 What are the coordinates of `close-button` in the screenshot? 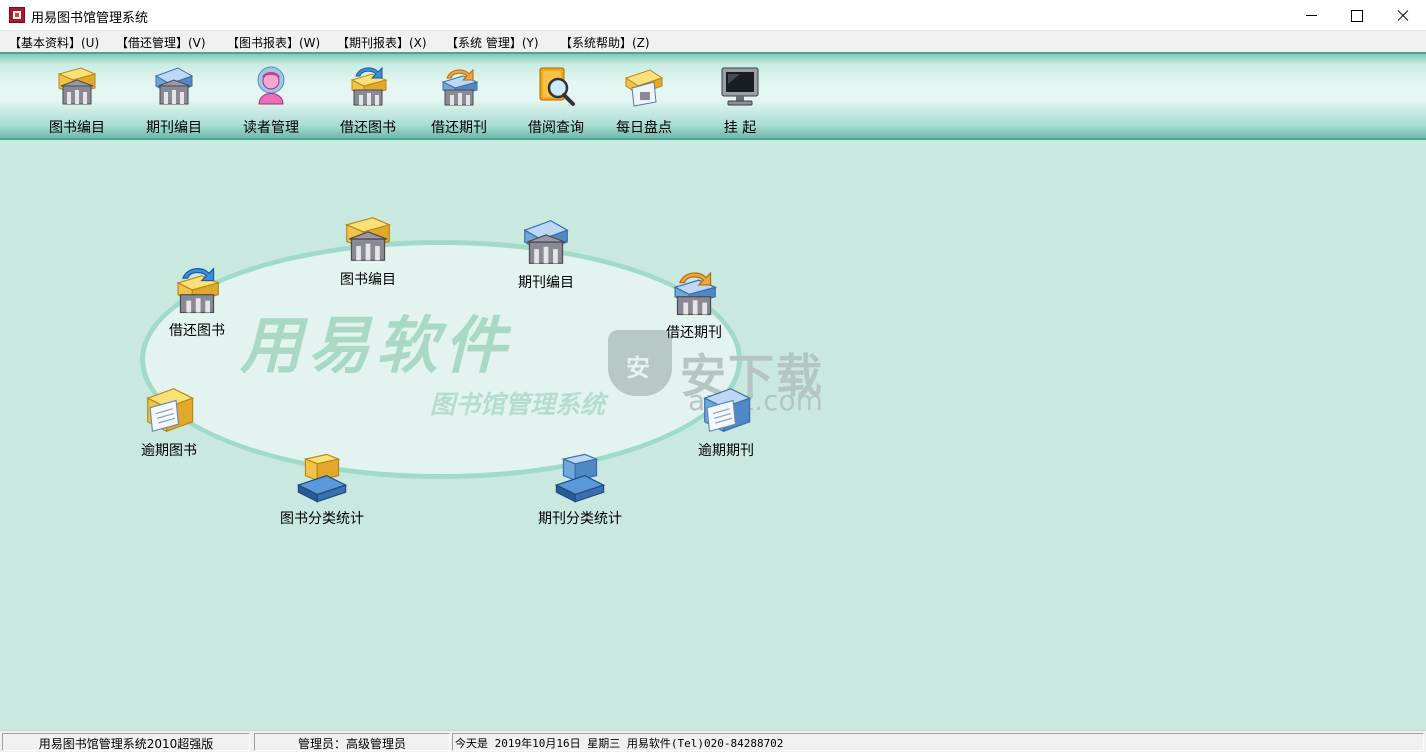 It's located at (1402, 15).